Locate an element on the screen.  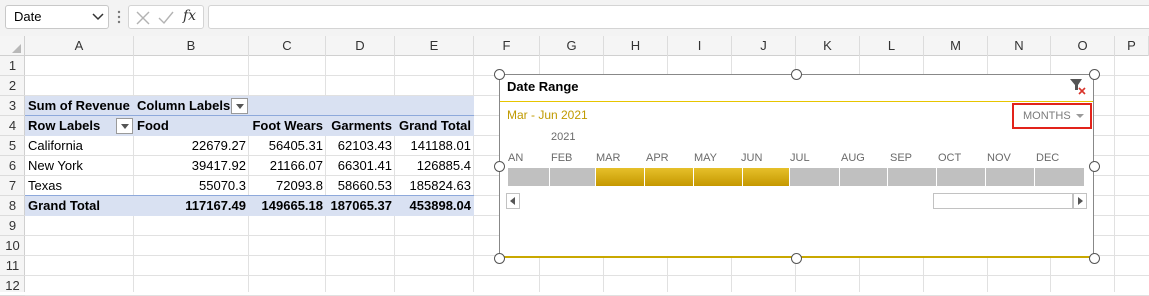
pivot-total-cell: 453898.04 is located at coordinates (434, 206).